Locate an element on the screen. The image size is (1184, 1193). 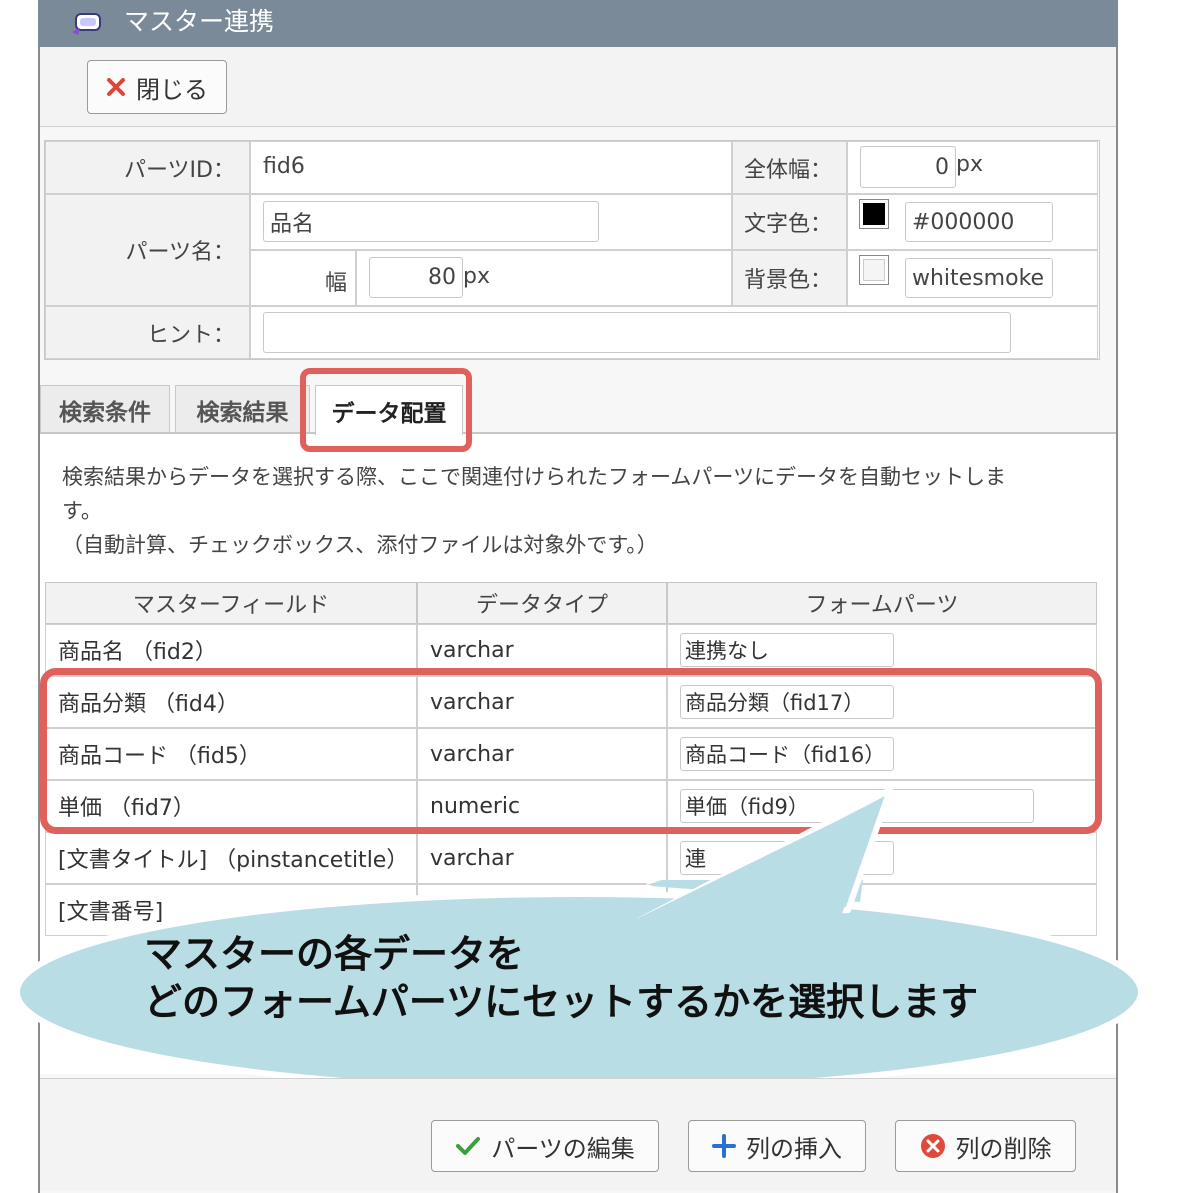
width-input: 80 is located at coordinates (416, 277).